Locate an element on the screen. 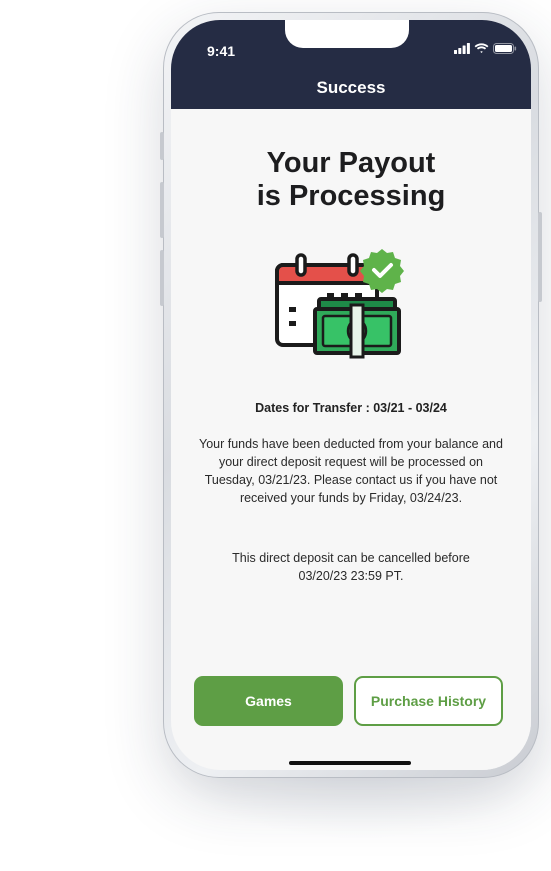  volume-up-button is located at coordinates (162, 210).